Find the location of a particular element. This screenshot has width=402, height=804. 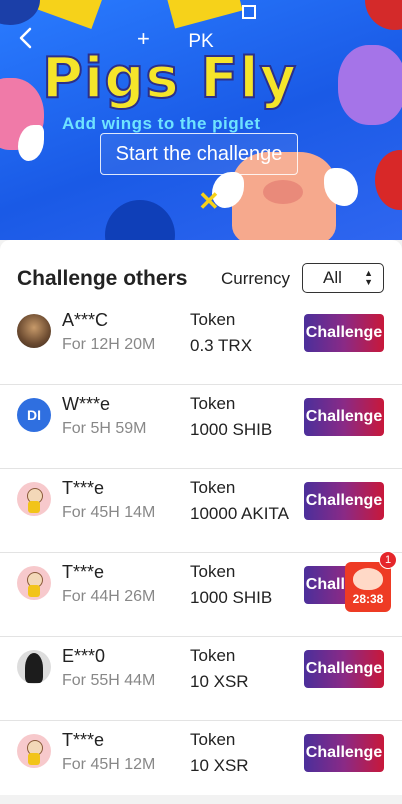

token-amount: 0.3 TRX is located at coordinates (221, 345).